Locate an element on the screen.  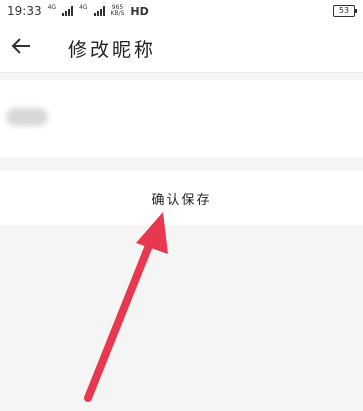
network-speed: 965 KB/S is located at coordinates (118, 11).